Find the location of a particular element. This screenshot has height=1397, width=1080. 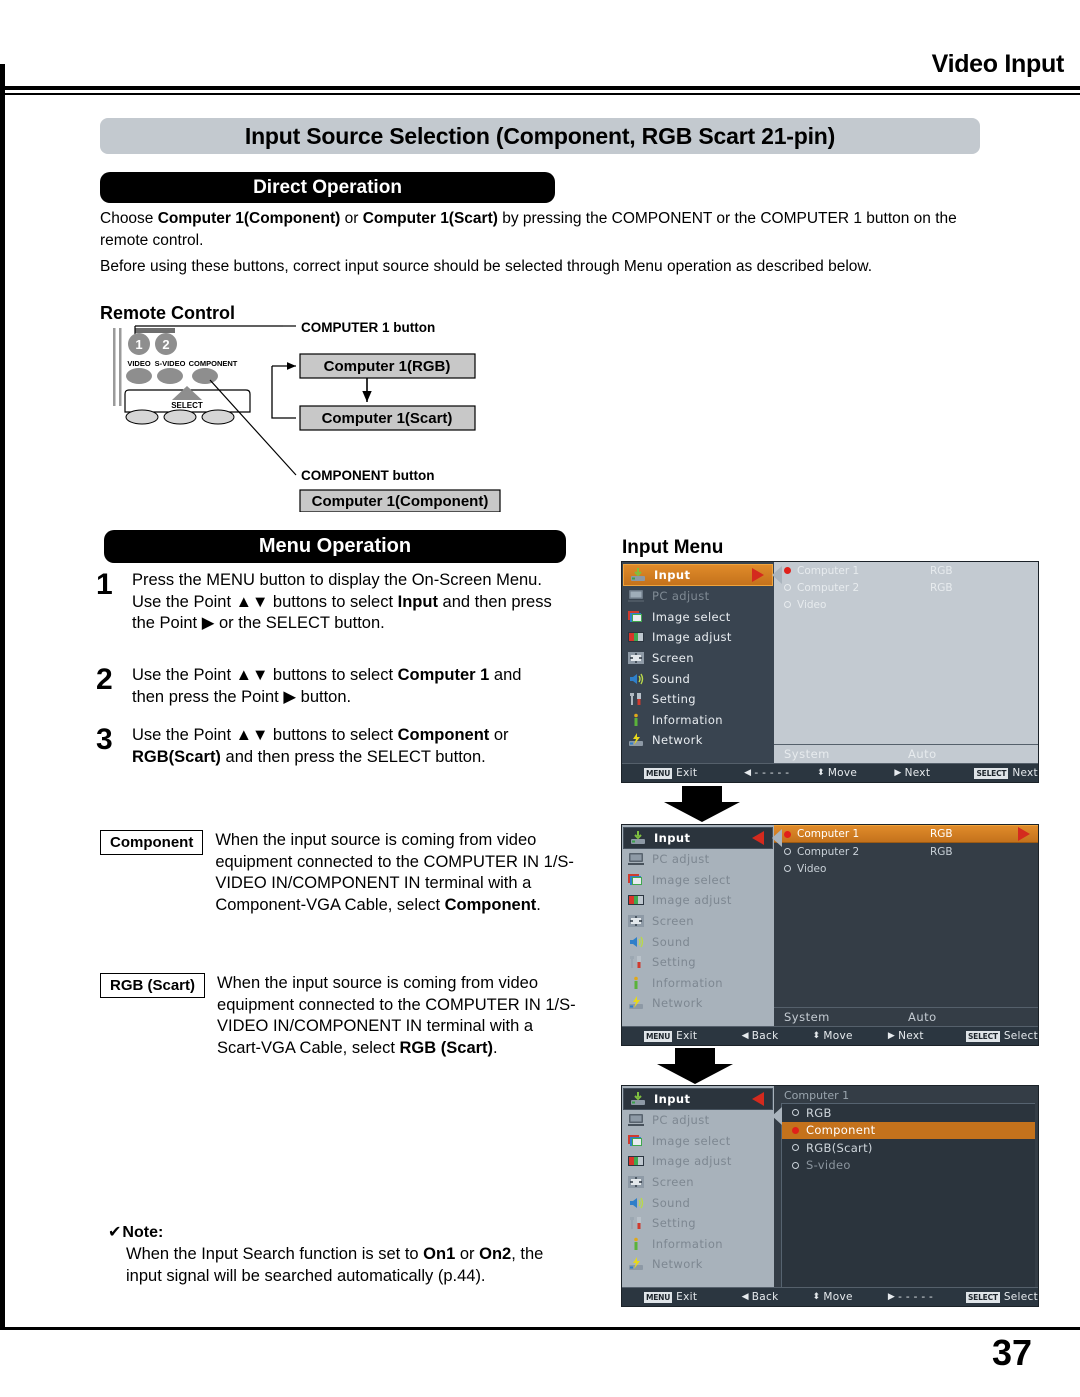

osd-3-sidebar-item-pc-adjust: PC adjust is located at coordinates (698, 1120).